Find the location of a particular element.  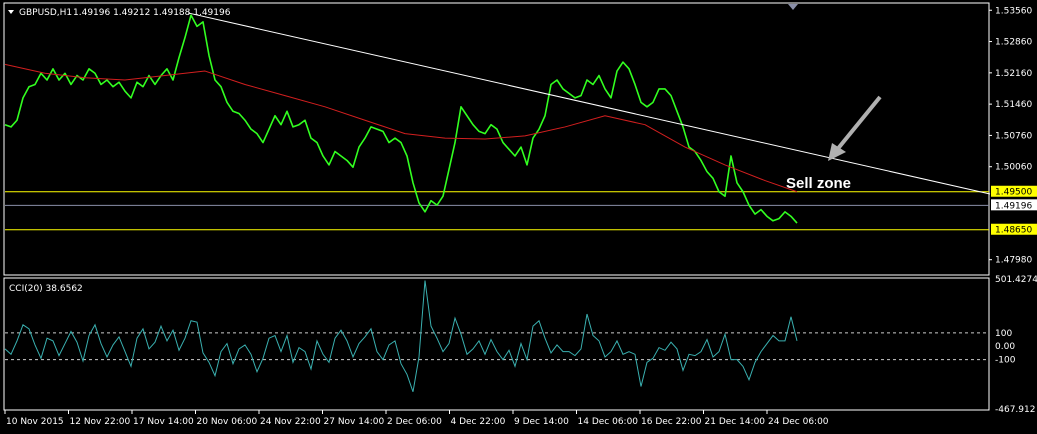

x-tick-label: 9 Dec 14:00 is located at coordinates (541, 422).